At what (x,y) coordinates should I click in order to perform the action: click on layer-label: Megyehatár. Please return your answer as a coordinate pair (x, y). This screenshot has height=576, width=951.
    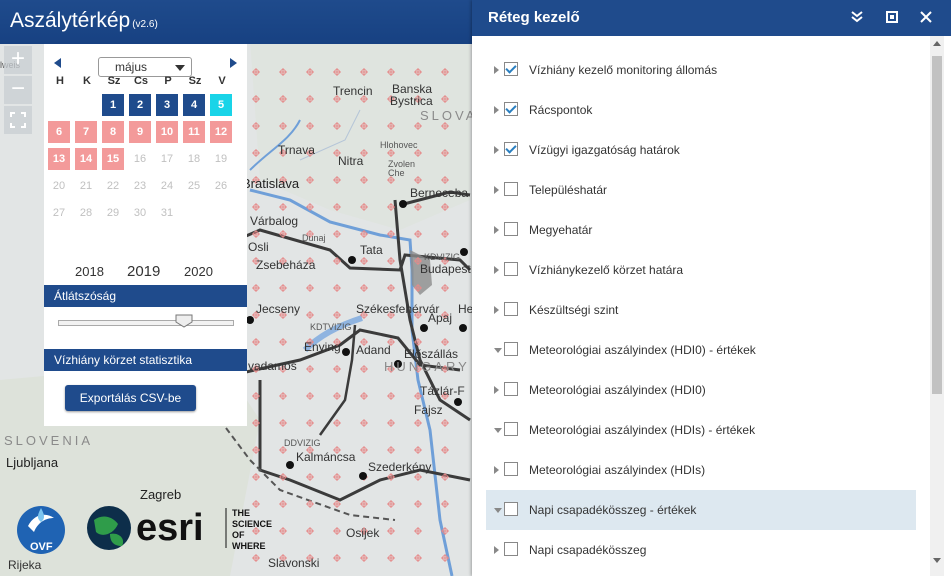
    Looking at the image, I should click on (561, 230).